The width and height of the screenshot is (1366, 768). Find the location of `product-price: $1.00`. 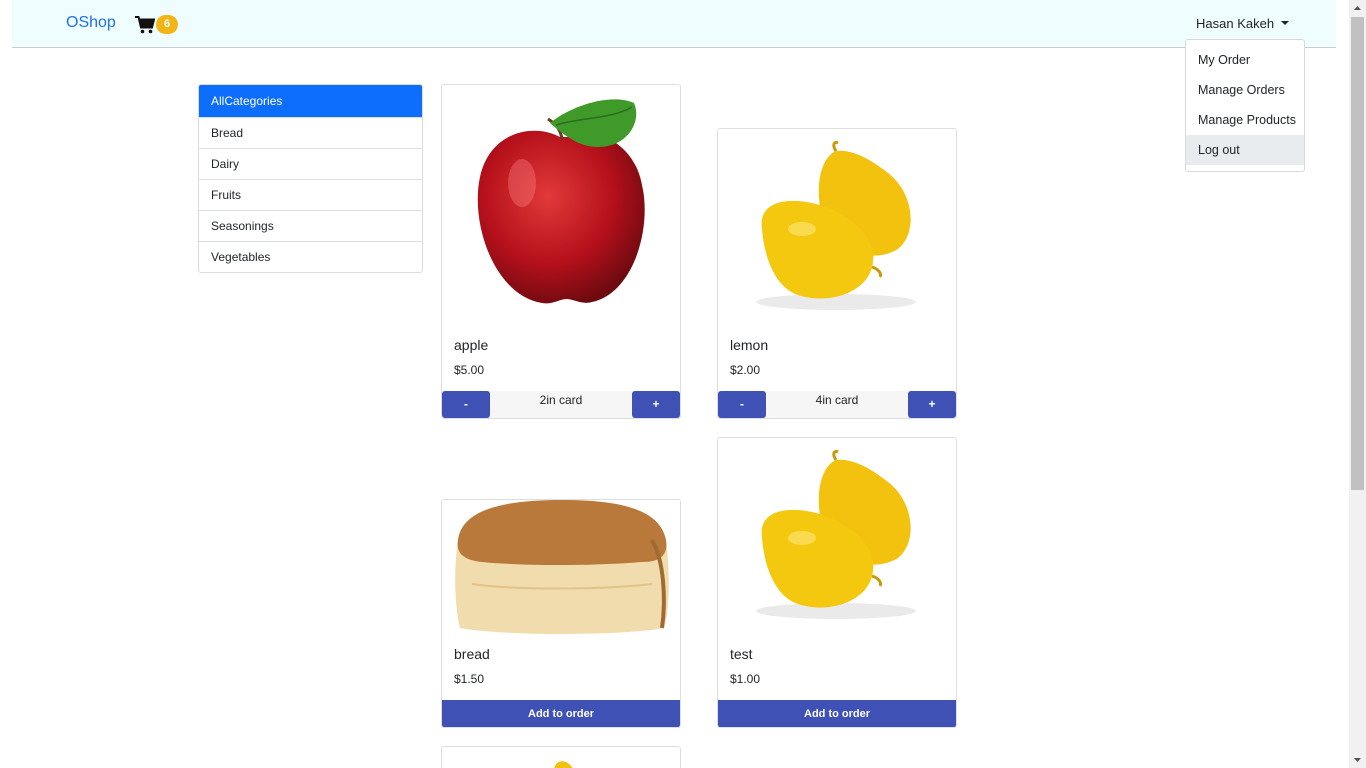

product-price: $1.00 is located at coordinates (745, 679).